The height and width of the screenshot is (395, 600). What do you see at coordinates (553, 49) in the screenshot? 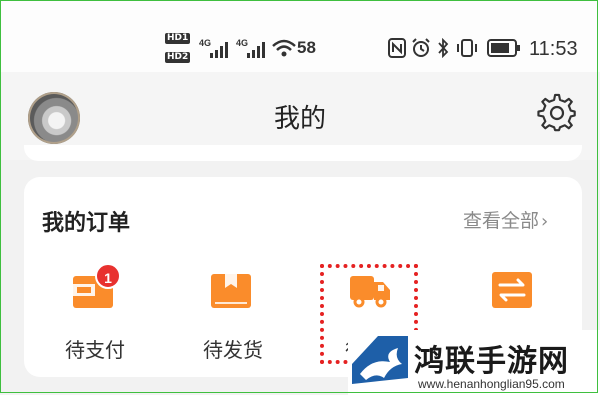
I see `clock: 11:53` at bounding box center [553, 49].